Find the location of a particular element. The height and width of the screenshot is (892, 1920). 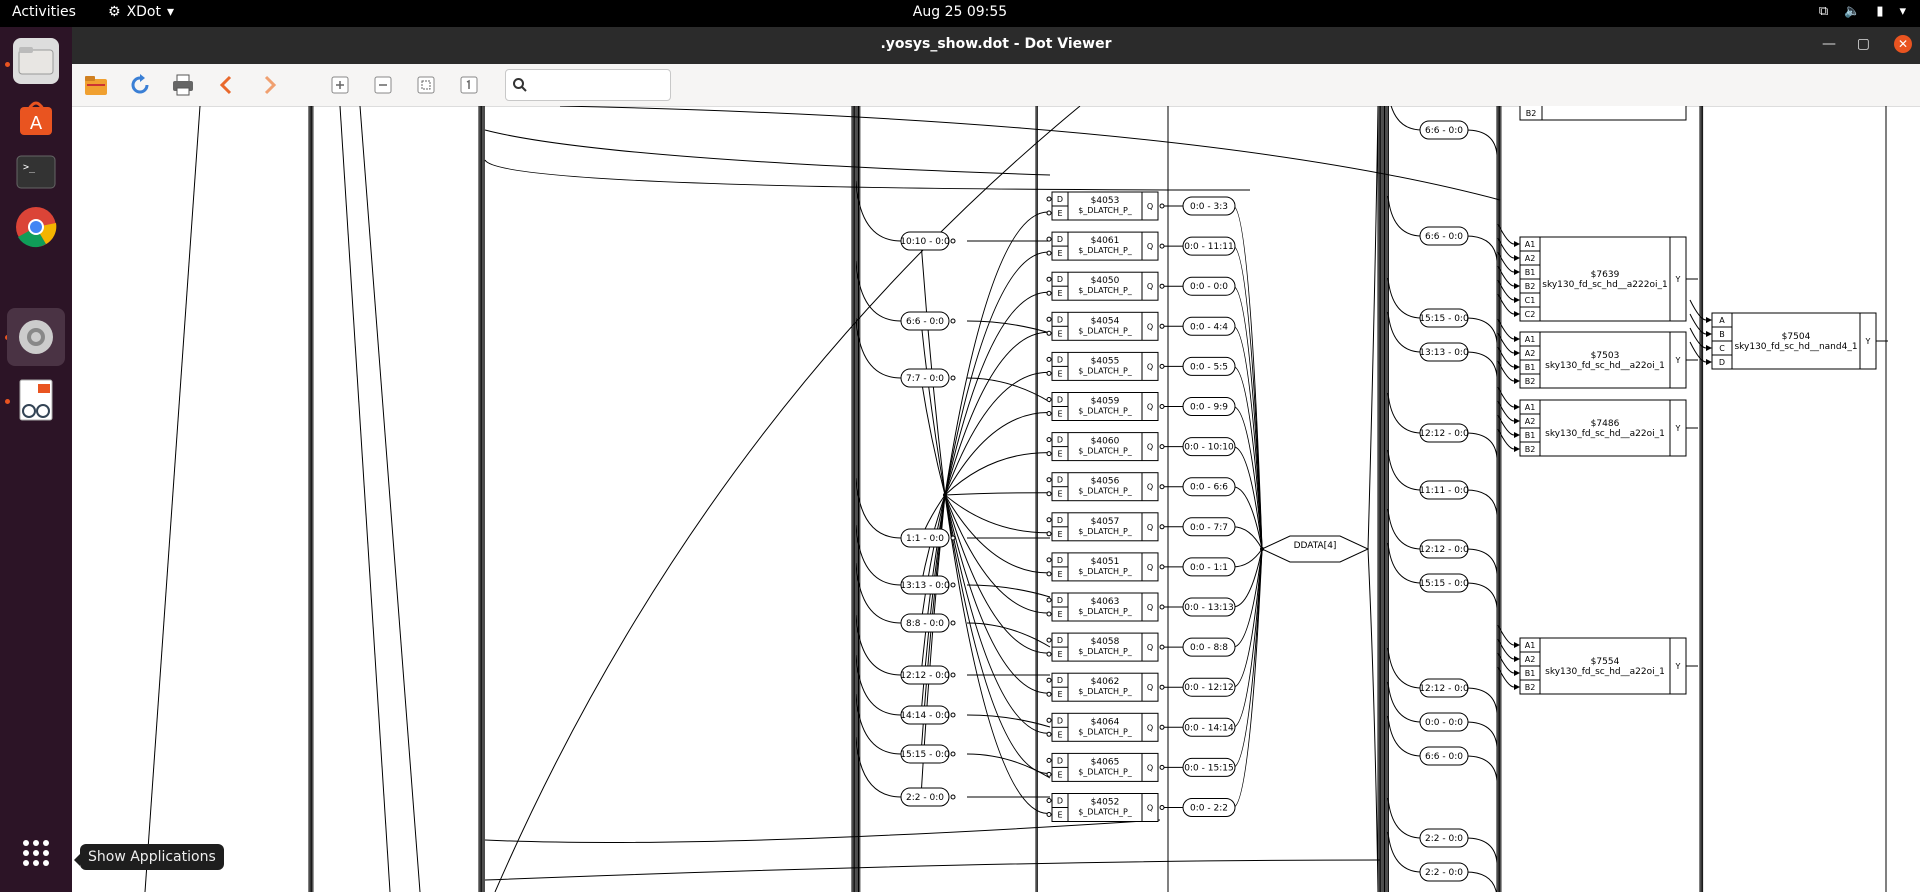

network-icon: ⧉ is located at coordinates (1823, 11).